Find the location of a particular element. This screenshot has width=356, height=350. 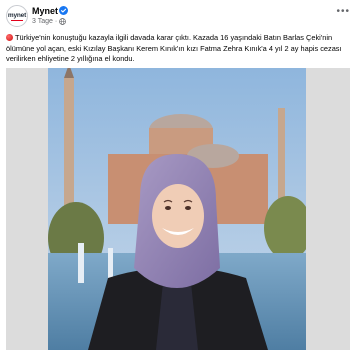

verified-badge-icon is located at coordinates (63, 10).